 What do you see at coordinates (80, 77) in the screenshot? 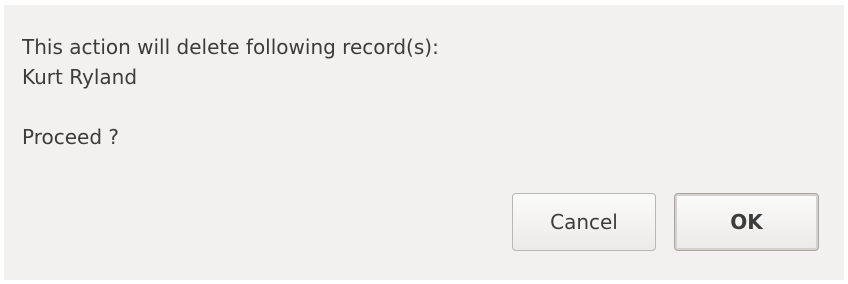
I see `record-name: Kurt Ryland` at bounding box center [80, 77].